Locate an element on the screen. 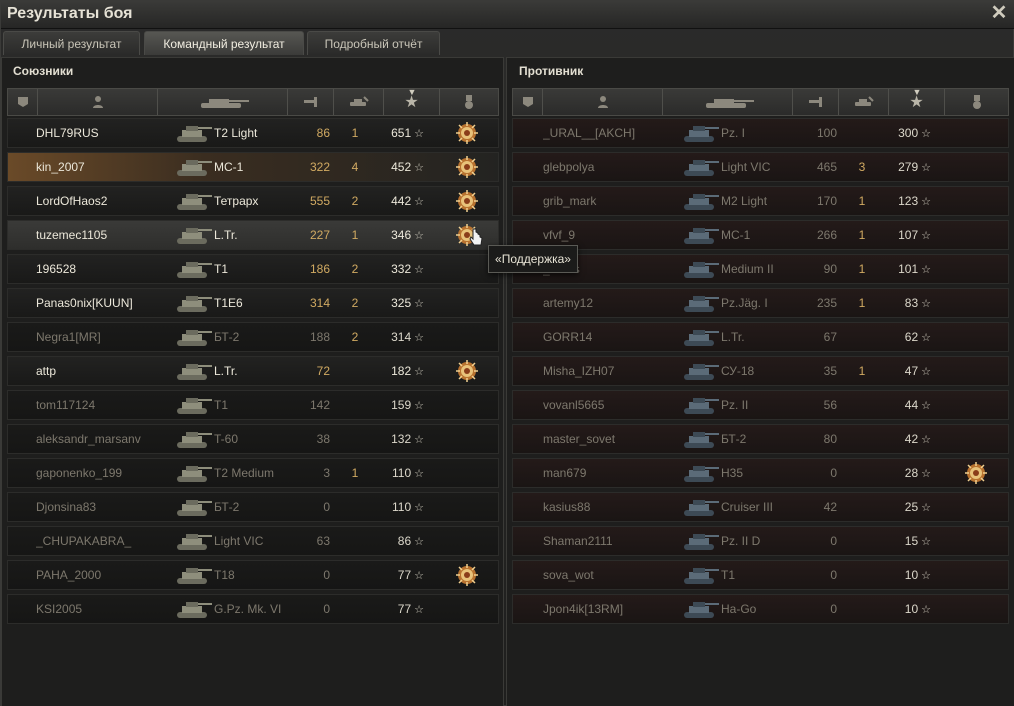  player-row: _76rusMedium II901101☆ is located at coordinates (760, 269).